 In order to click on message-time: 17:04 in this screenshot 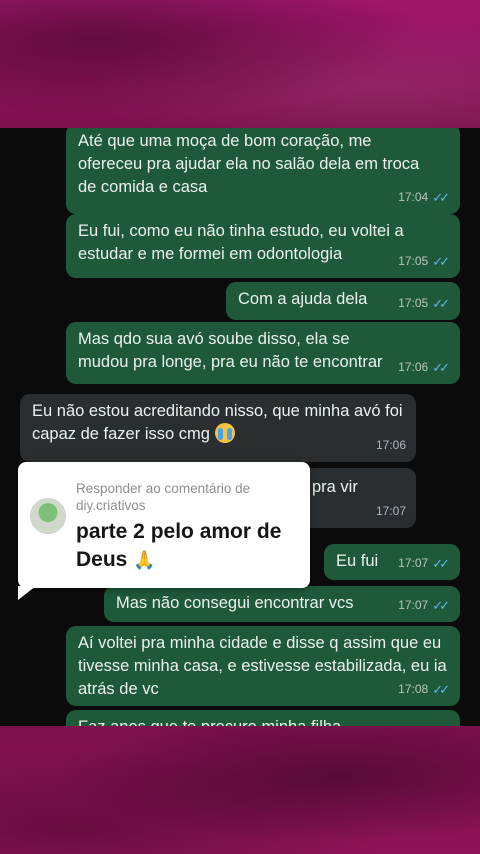, I will do `click(413, 197)`.